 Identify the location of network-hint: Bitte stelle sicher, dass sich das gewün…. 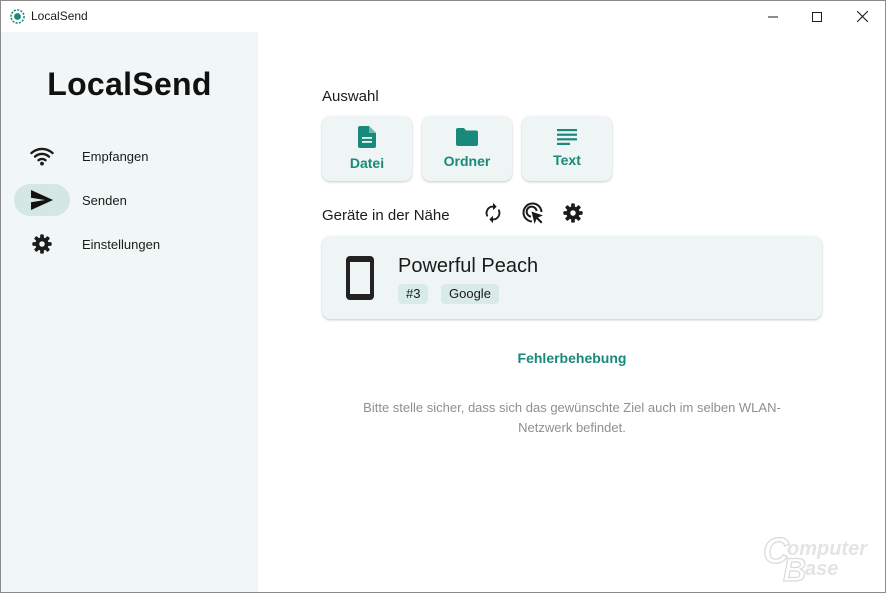
(572, 418).